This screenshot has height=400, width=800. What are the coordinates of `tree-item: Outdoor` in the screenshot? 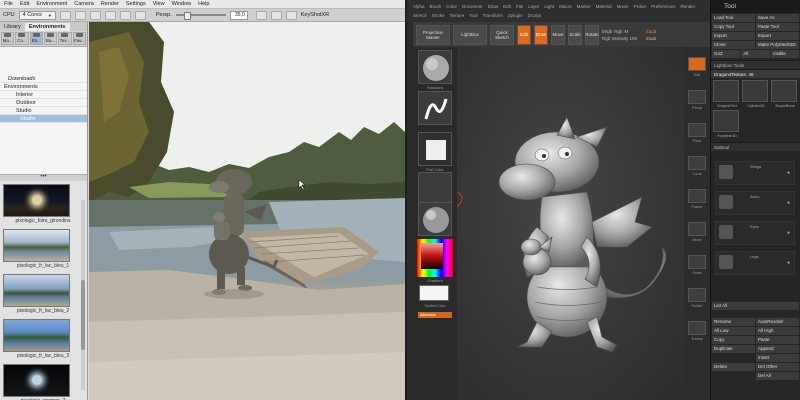 It's located at (43, 103).